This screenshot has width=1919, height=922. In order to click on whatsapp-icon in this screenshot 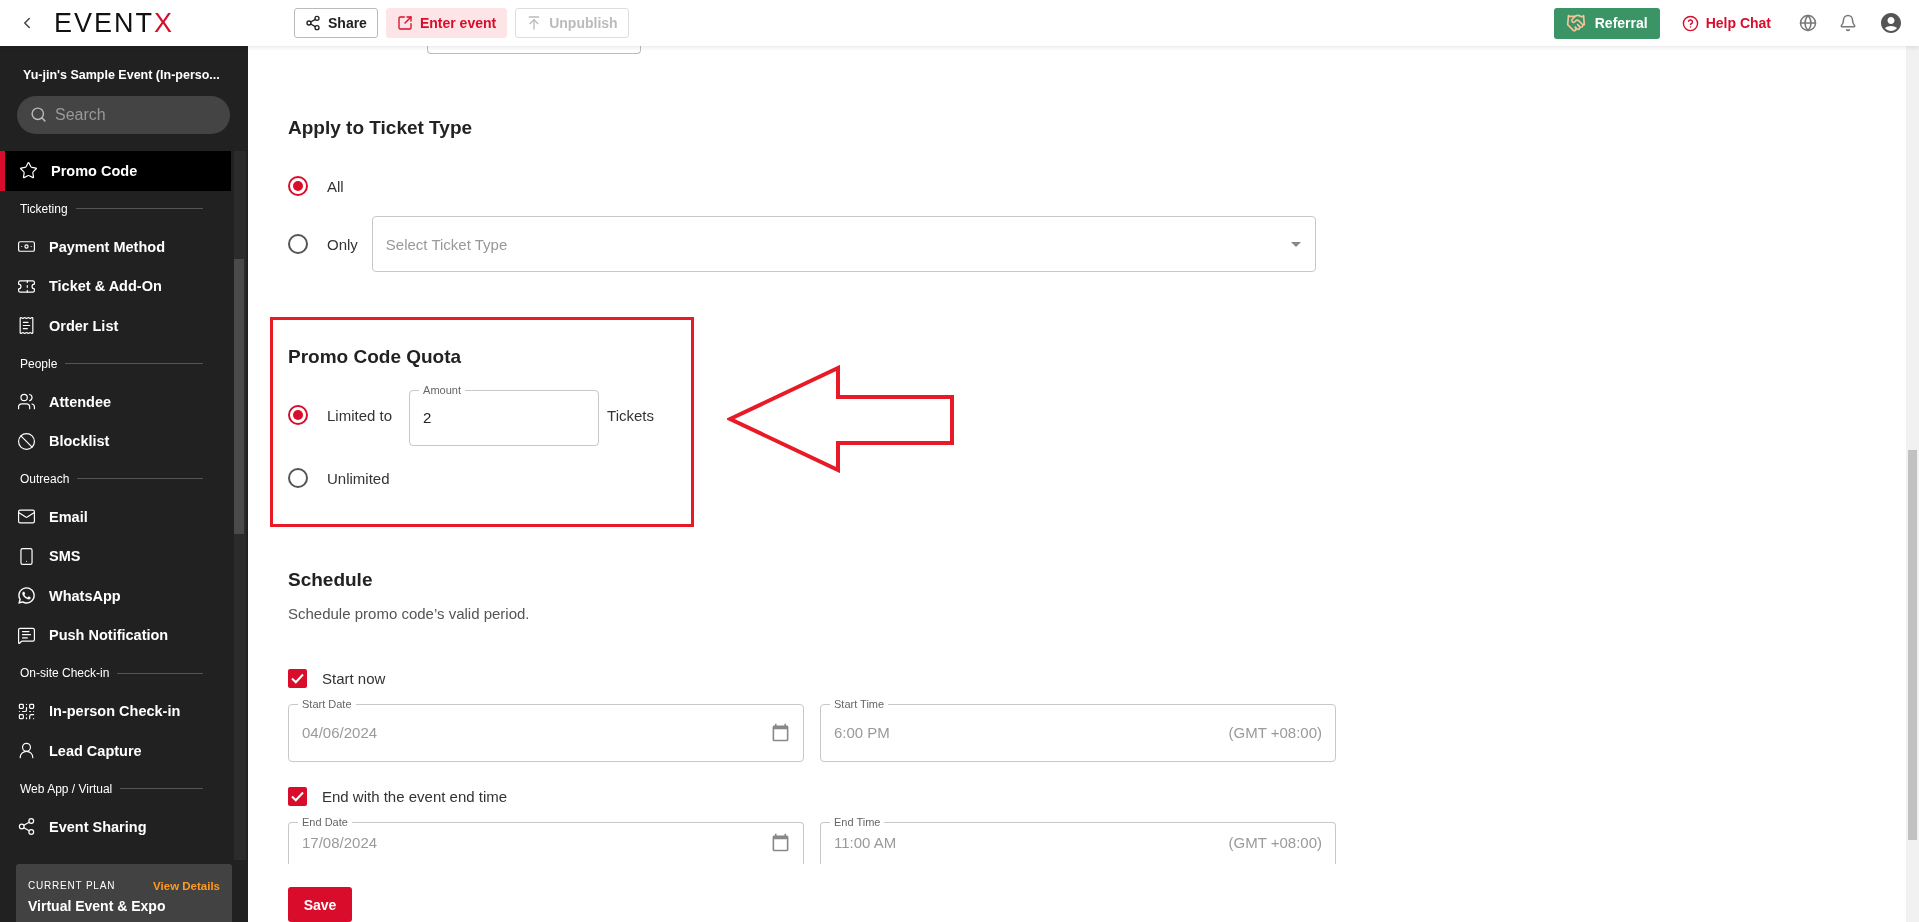, I will do `click(26, 596)`.